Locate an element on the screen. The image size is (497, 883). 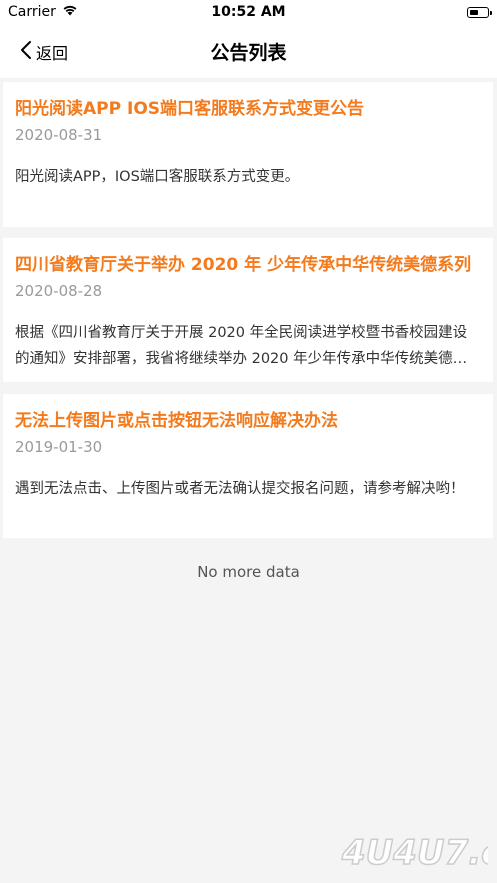
announcement-summary: 阳光阅读APP，IOS端口客服联系方式变更。 is located at coordinates (157, 177).